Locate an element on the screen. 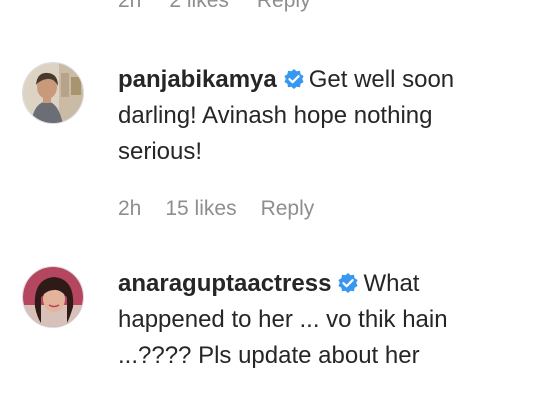 Image resolution: width=543 pixels, height=400 pixels. likes-count-link: 2 likes is located at coordinates (199, 7).